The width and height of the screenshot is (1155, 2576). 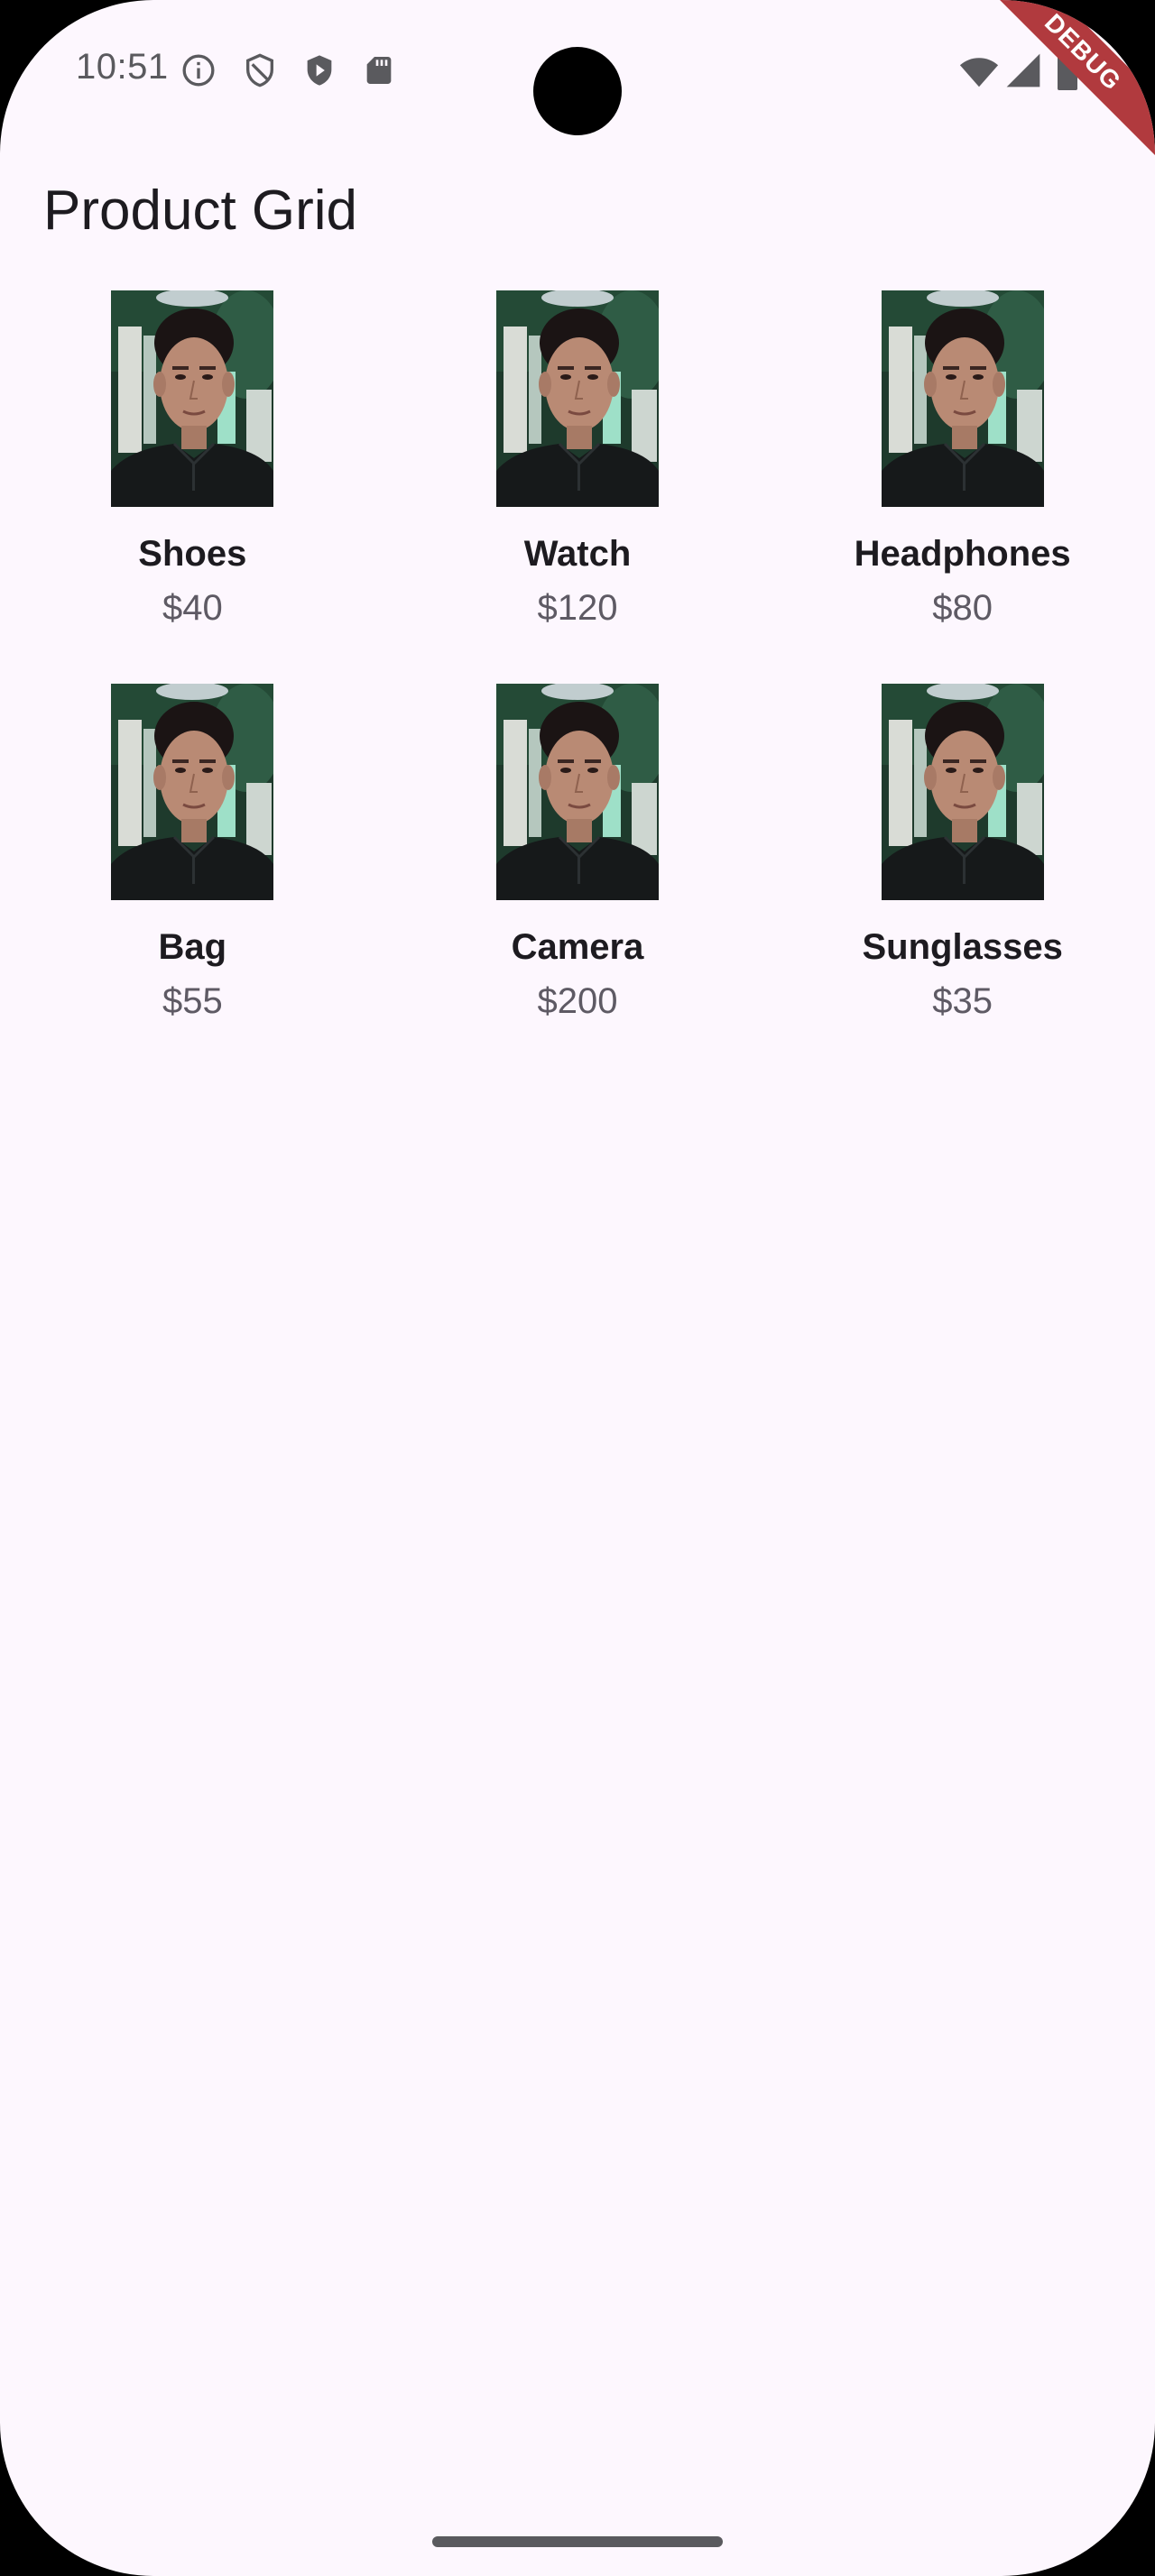 What do you see at coordinates (963, 608) in the screenshot?
I see `product-price: $80` at bounding box center [963, 608].